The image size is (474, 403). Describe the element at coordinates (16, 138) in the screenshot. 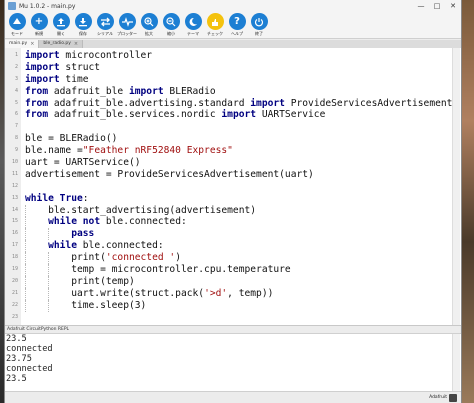

I see `line-number: 8` at that location.